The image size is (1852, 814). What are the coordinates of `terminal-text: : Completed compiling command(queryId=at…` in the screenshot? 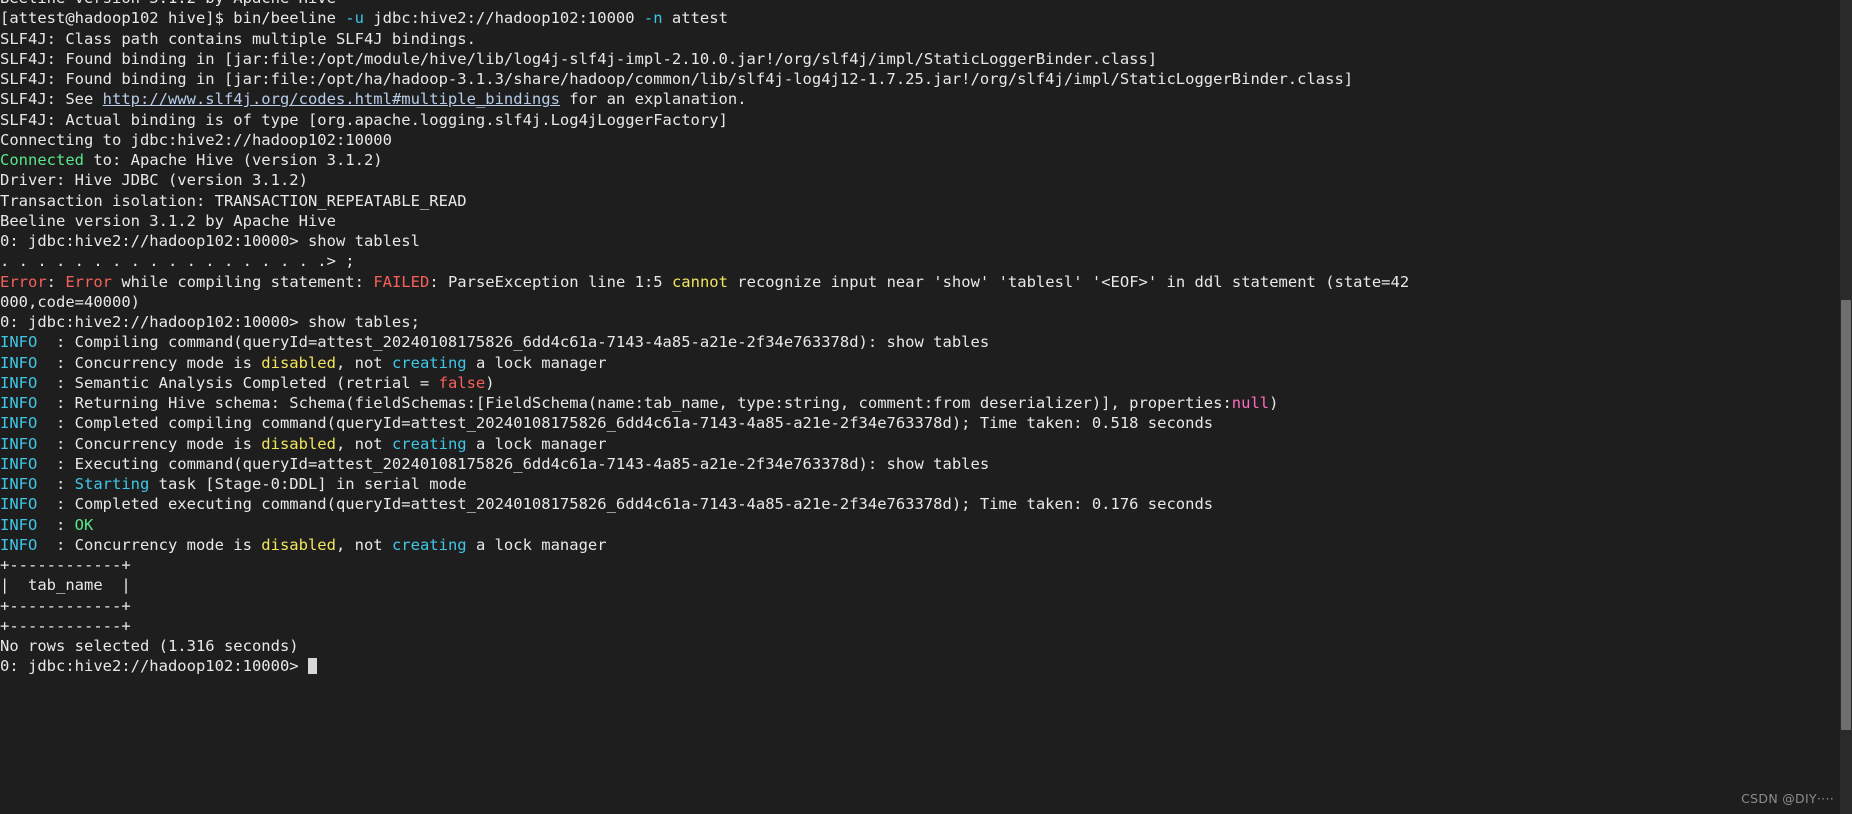 It's located at (625, 423).